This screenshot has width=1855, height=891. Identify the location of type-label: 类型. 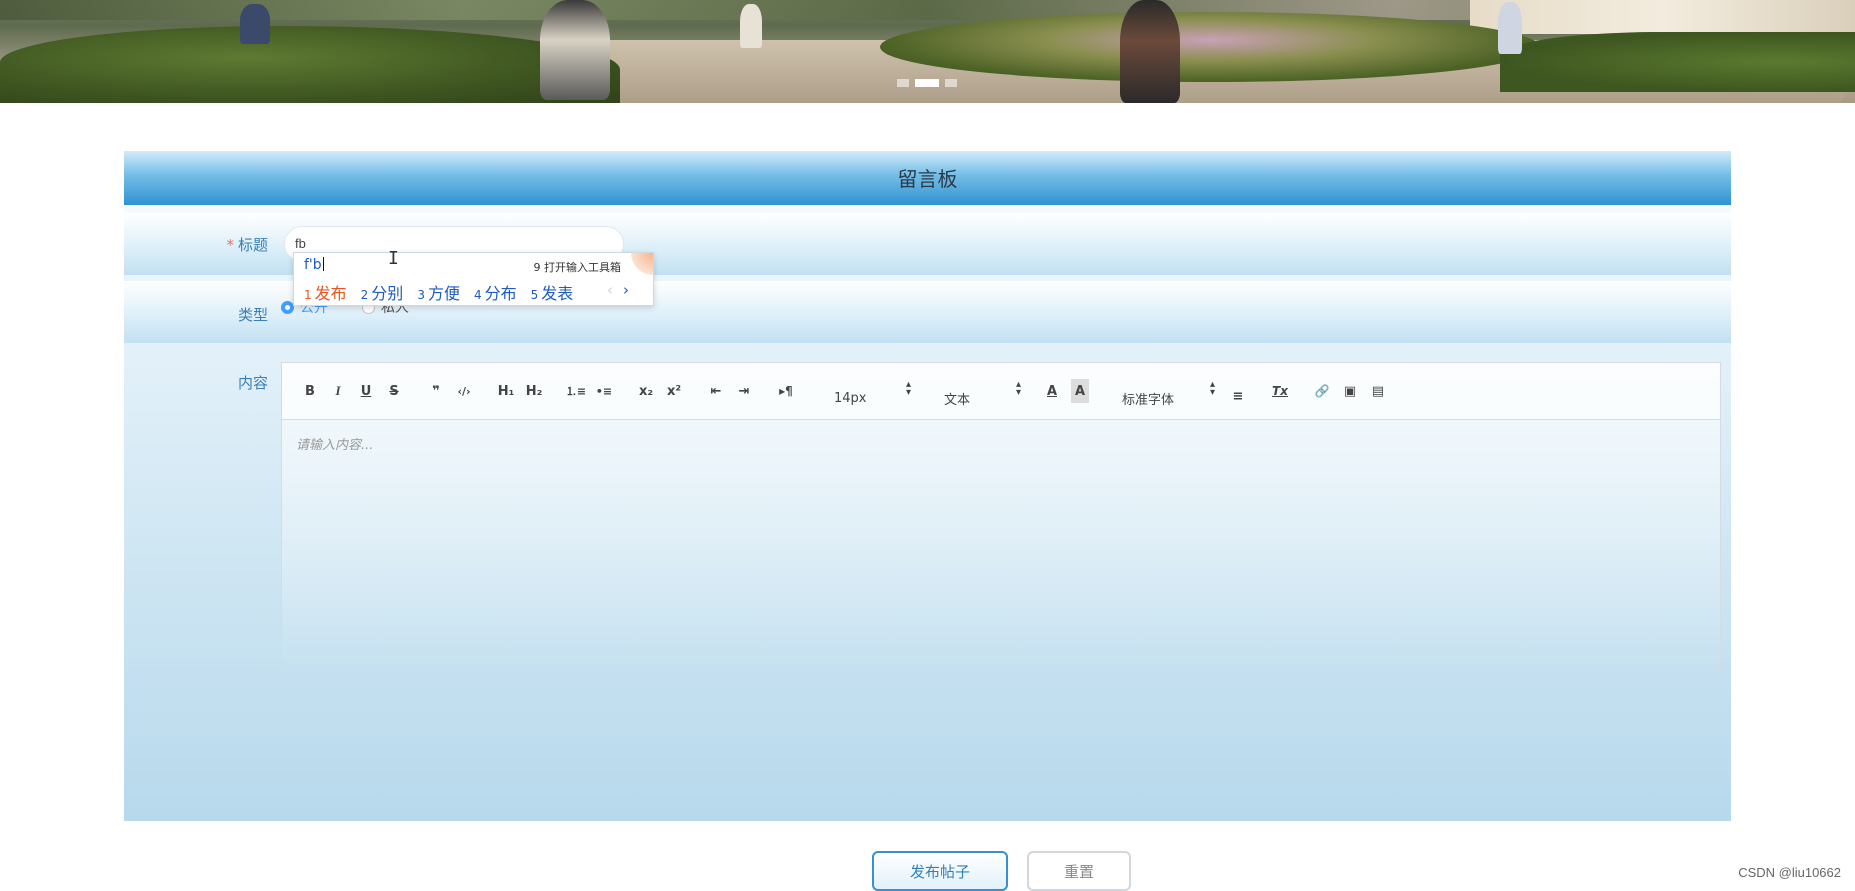
(252, 315).